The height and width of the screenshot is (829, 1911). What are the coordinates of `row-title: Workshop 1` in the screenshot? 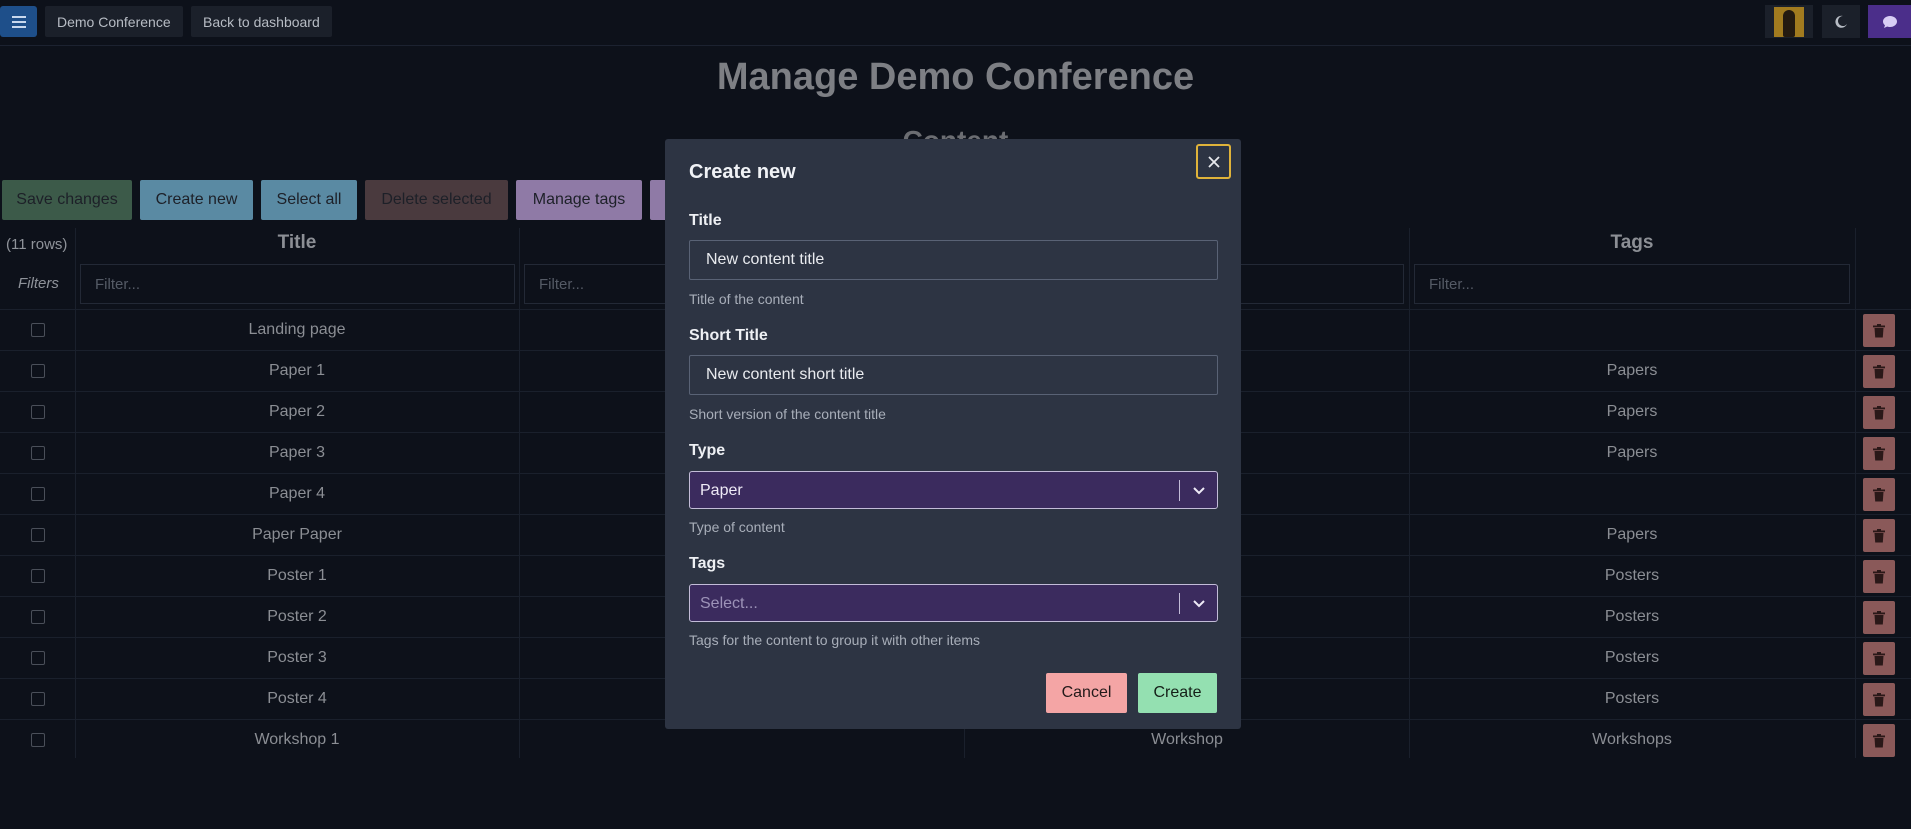 It's located at (297, 739).